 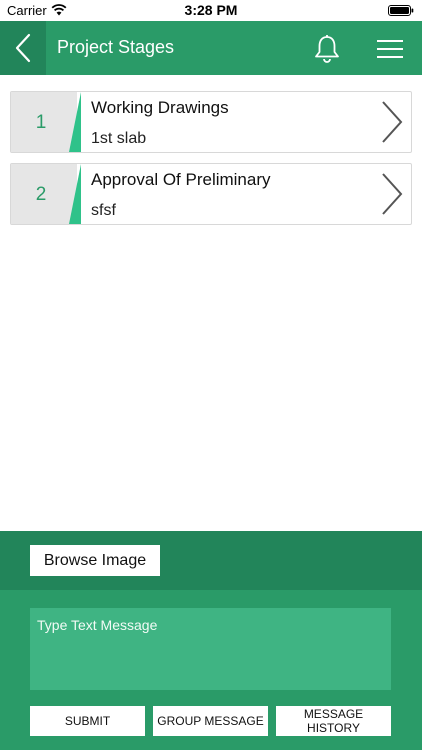 What do you see at coordinates (211, 194) in the screenshot?
I see `stage-row: 2 Approval Of Preliminary sfsf` at bounding box center [211, 194].